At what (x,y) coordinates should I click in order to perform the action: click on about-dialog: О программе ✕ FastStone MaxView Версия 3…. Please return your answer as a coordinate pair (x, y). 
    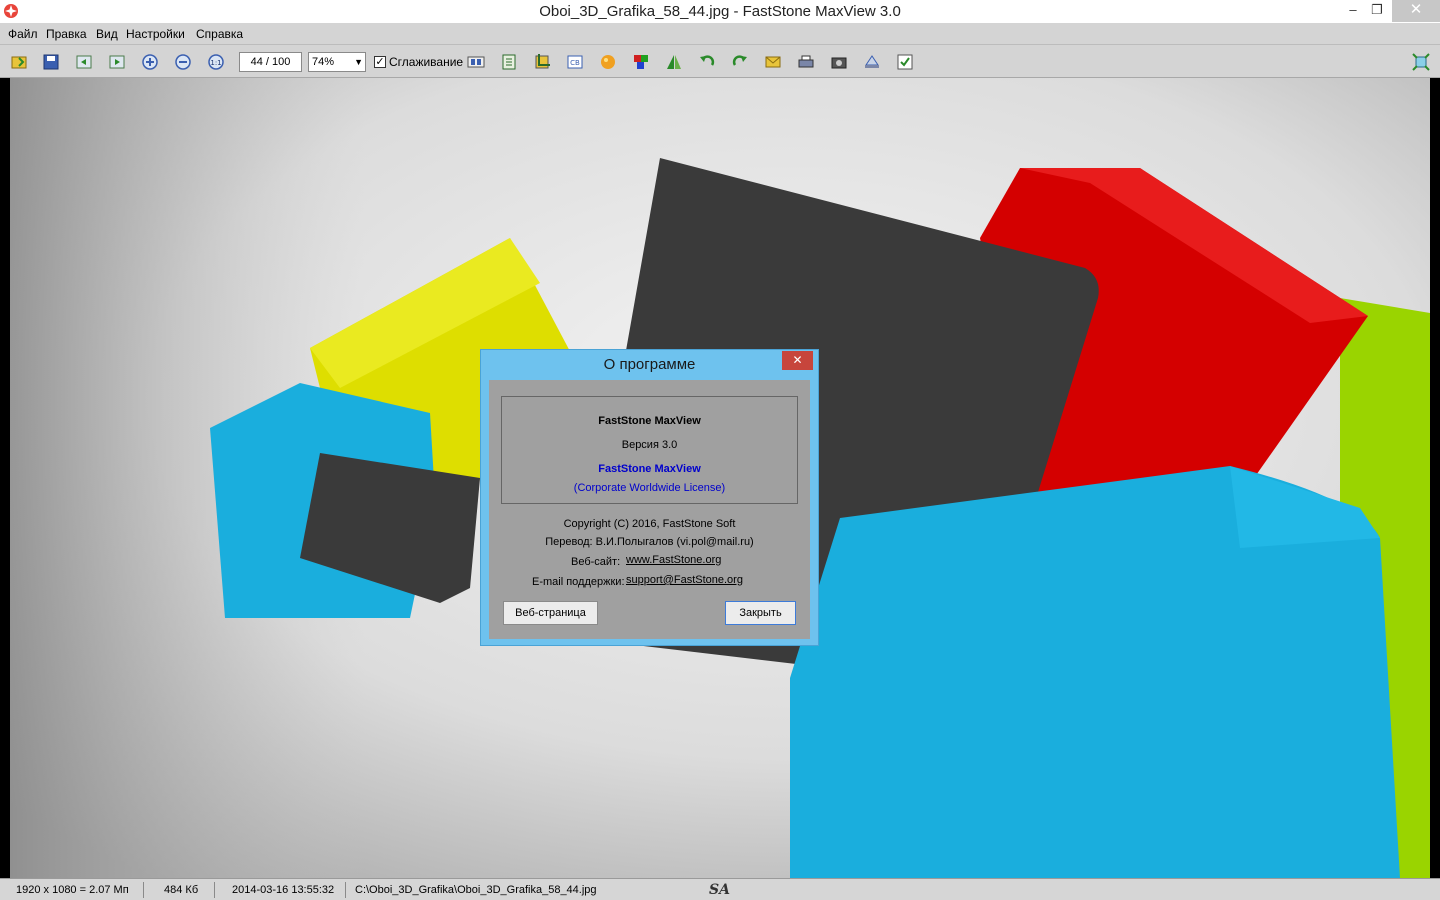
    Looking at the image, I should click on (649, 497).